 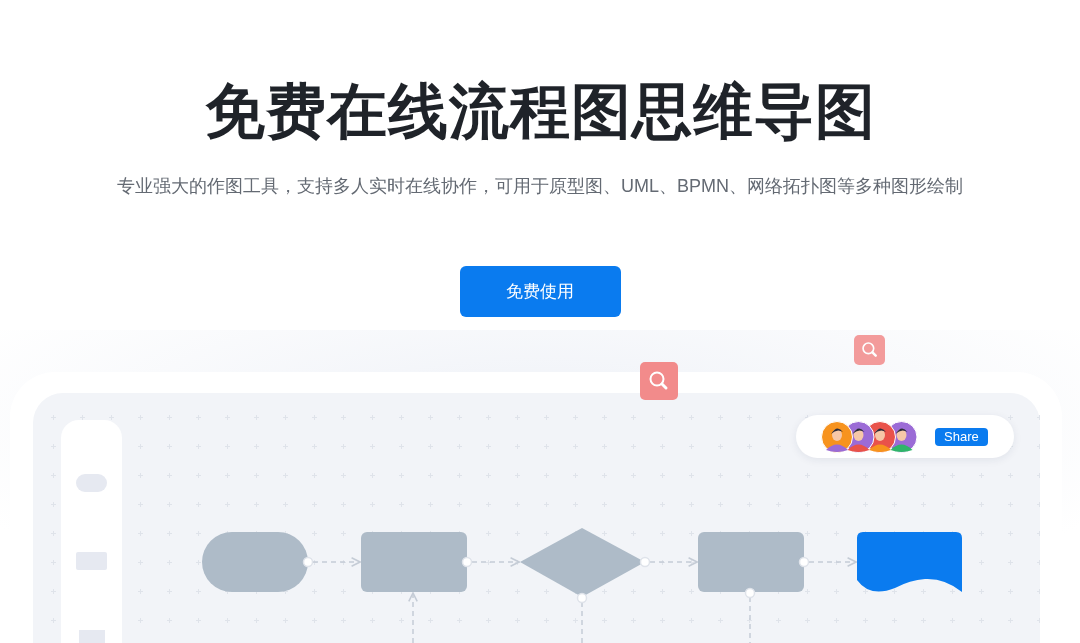 What do you see at coordinates (540, 291) in the screenshot?
I see `free-use-button: 免费使用` at bounding box center [540, 291].